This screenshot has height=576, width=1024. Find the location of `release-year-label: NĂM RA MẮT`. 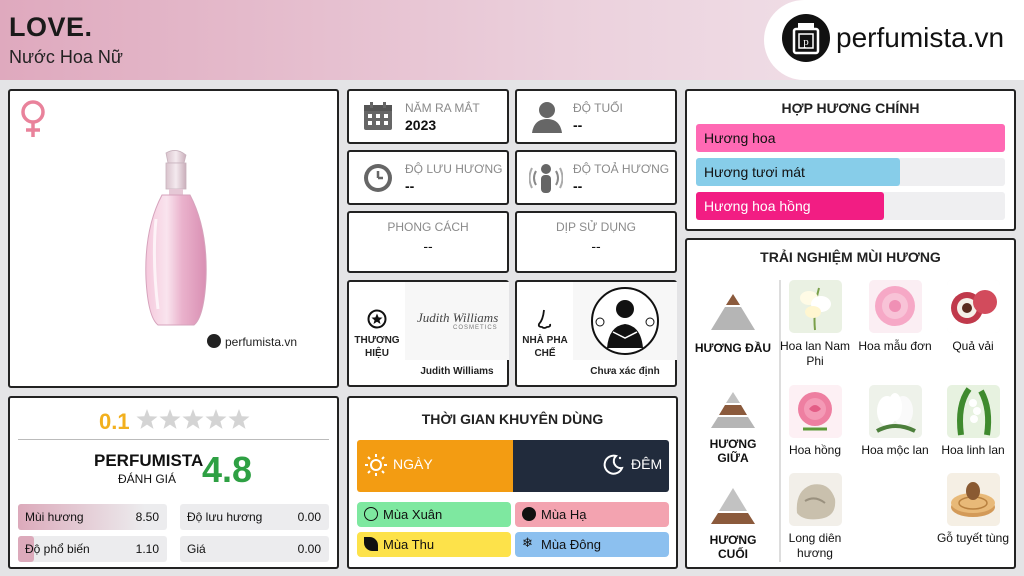

release-year-label: NĂM RA MẮT is located at coordinates (442, 108).